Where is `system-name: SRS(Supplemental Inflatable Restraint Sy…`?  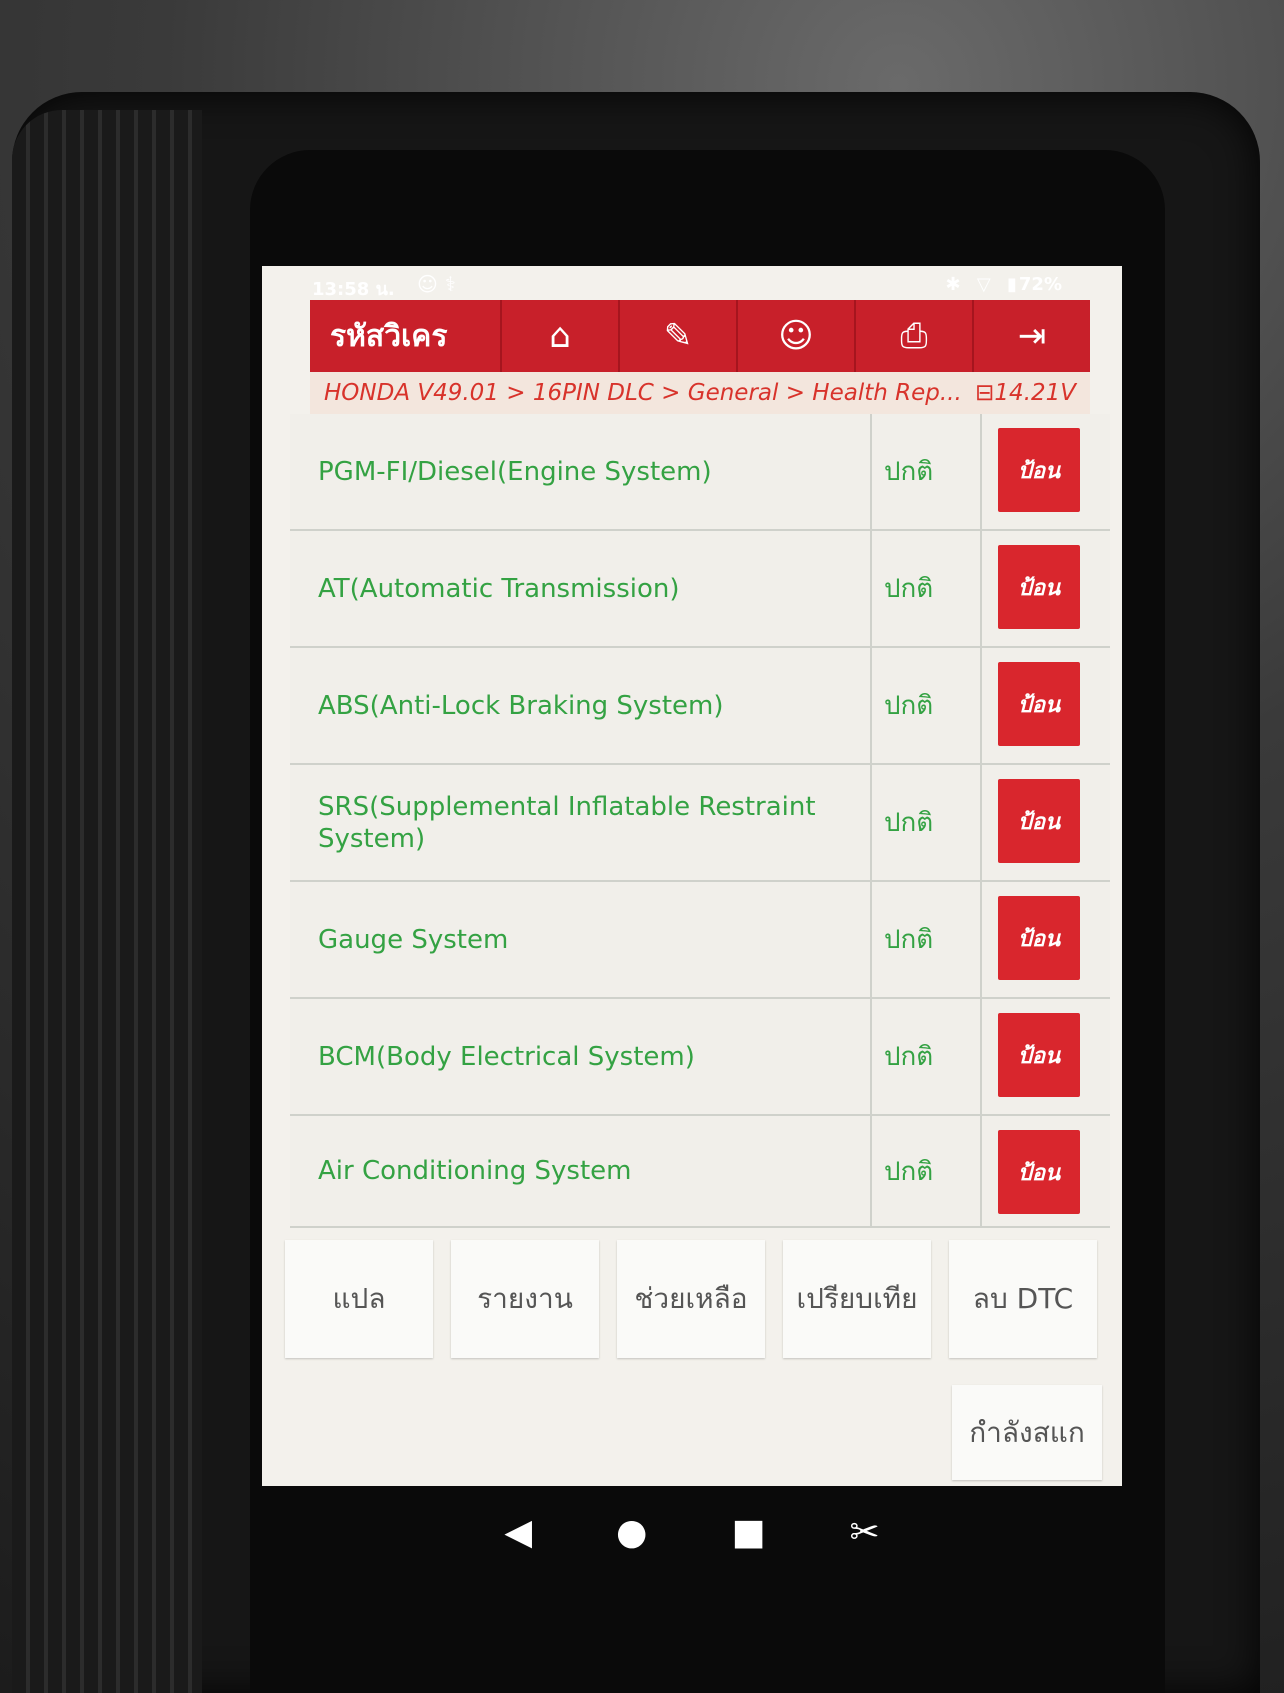 system-name: SRS(Supplemental Inflatable Restraint Sy… is located at coordinates (567, 822).